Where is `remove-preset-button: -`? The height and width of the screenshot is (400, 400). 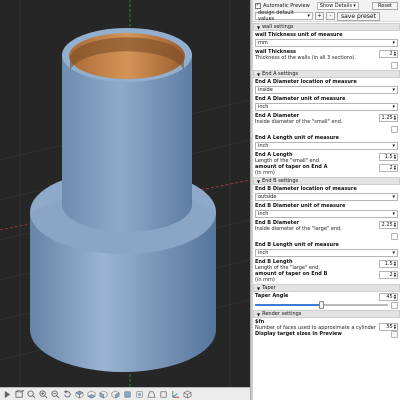 remove-preset-button: - is located at coordinates (330, 16).